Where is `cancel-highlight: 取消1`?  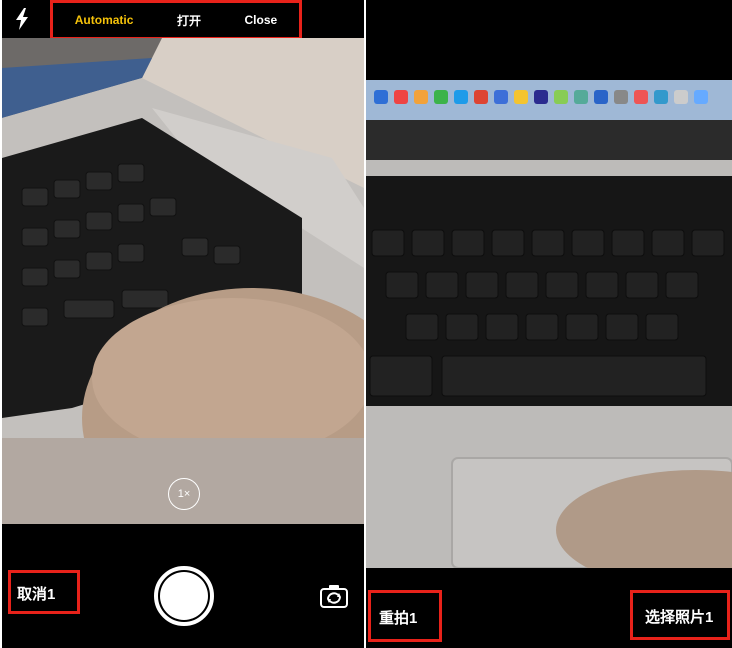 cancel-highlight: 取消1 is located at coordinates (44, 592).